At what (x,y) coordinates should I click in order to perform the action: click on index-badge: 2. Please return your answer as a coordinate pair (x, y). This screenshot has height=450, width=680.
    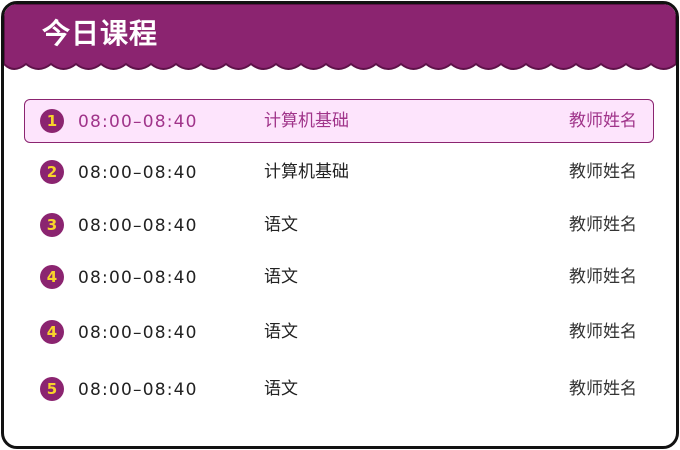
    Looking at the image, I should click on (52, 172).